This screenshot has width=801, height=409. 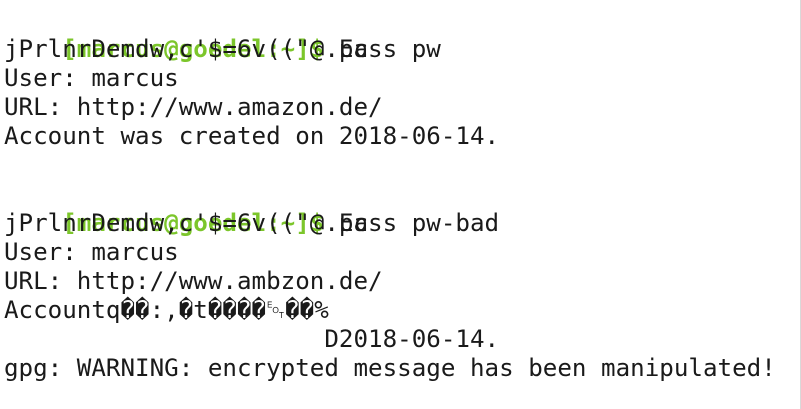 I want to click on output-line: URL: http://www.amazon.de/, so click(x=193, y=107).